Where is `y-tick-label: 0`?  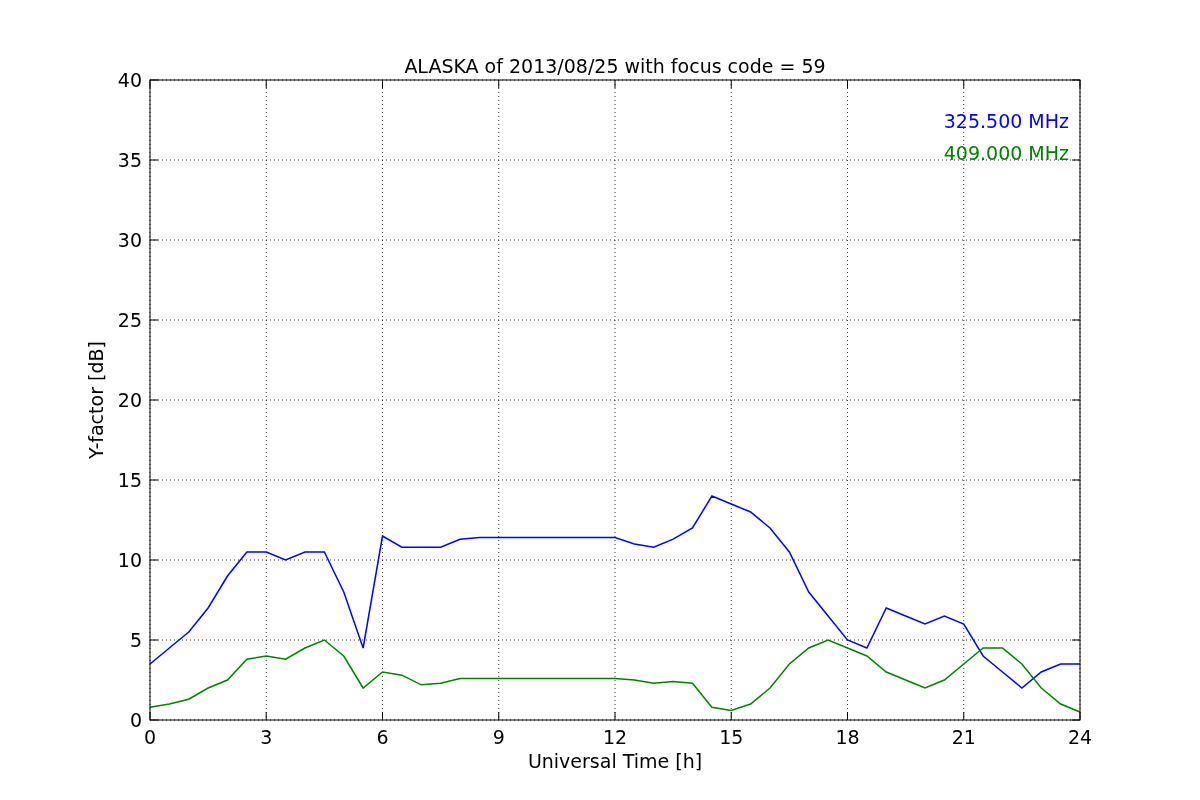
y-tick-label: 0 is located at coordinates (135, 720).